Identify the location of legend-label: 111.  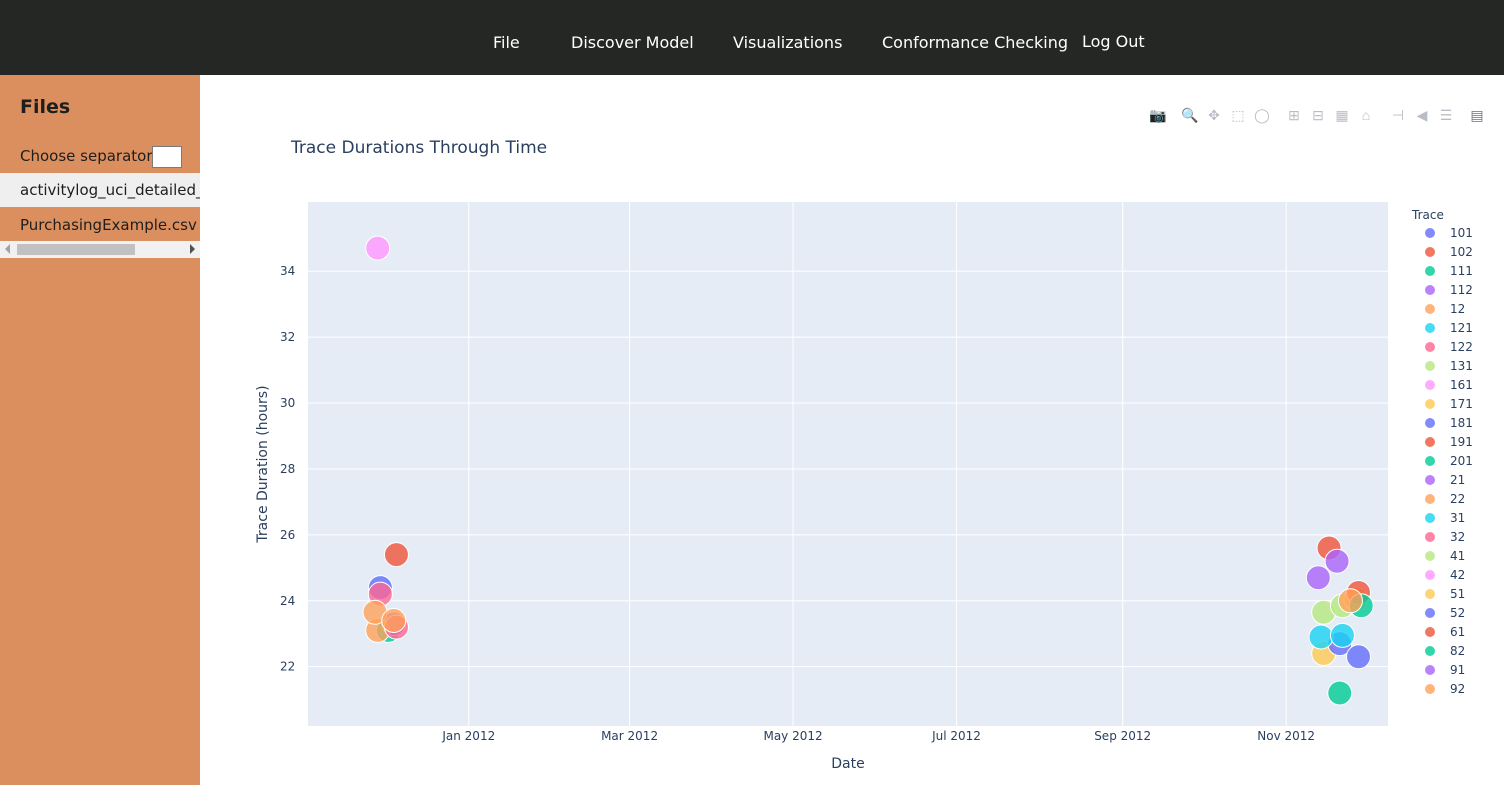
(1461, 271).